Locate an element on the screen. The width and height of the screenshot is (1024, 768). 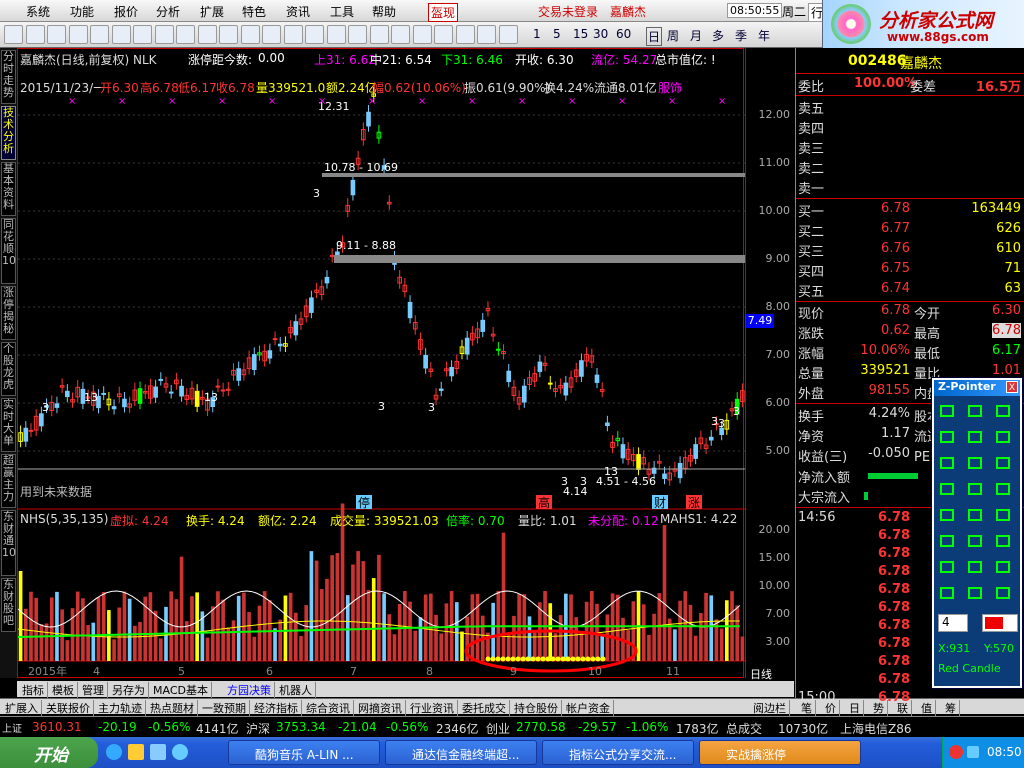
copy-icon is located at coordinates (947, 437).